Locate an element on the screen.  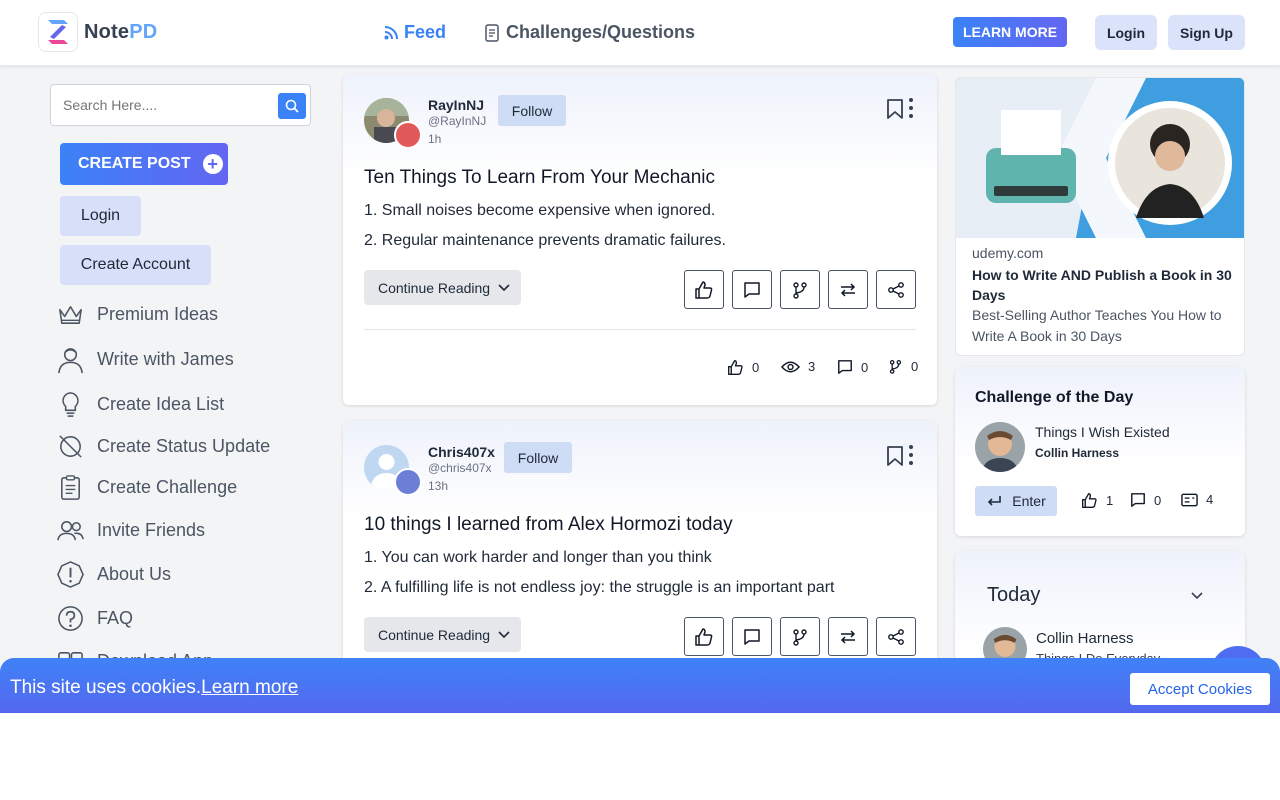
accept-cookies-button: Accept Cookies is located at coordinates (1200, 689).